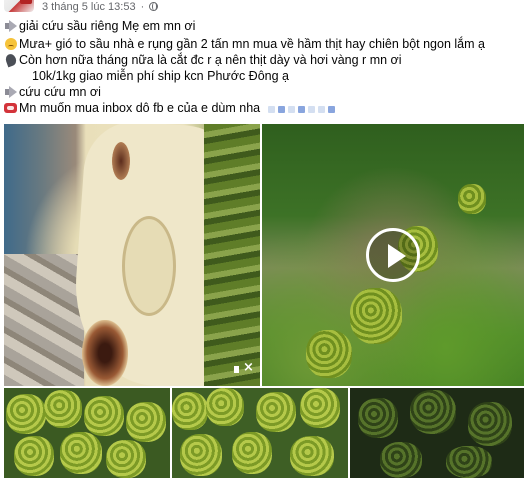 The image size is (528, 478). What do you see at coordinates (11, 108) in the screenshot?
I see `phone-icon` at bounding box center [11, 108].